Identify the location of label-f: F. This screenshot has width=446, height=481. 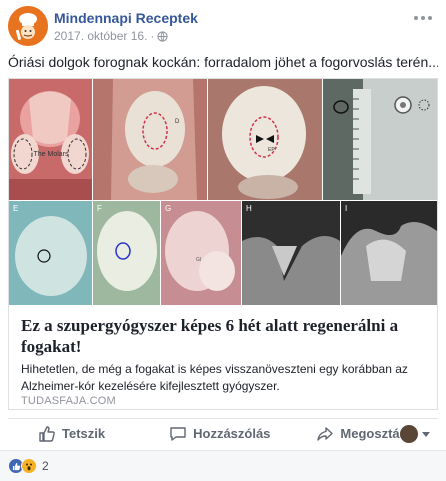
(99, 208).